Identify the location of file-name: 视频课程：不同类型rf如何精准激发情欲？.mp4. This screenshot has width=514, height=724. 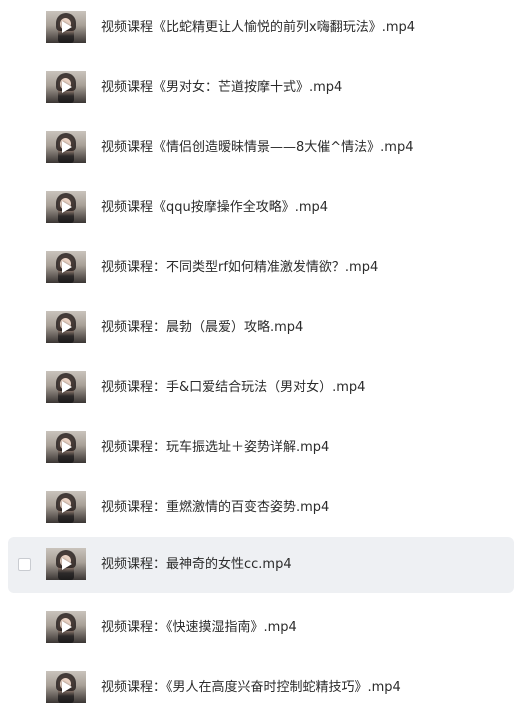
(239, 268).